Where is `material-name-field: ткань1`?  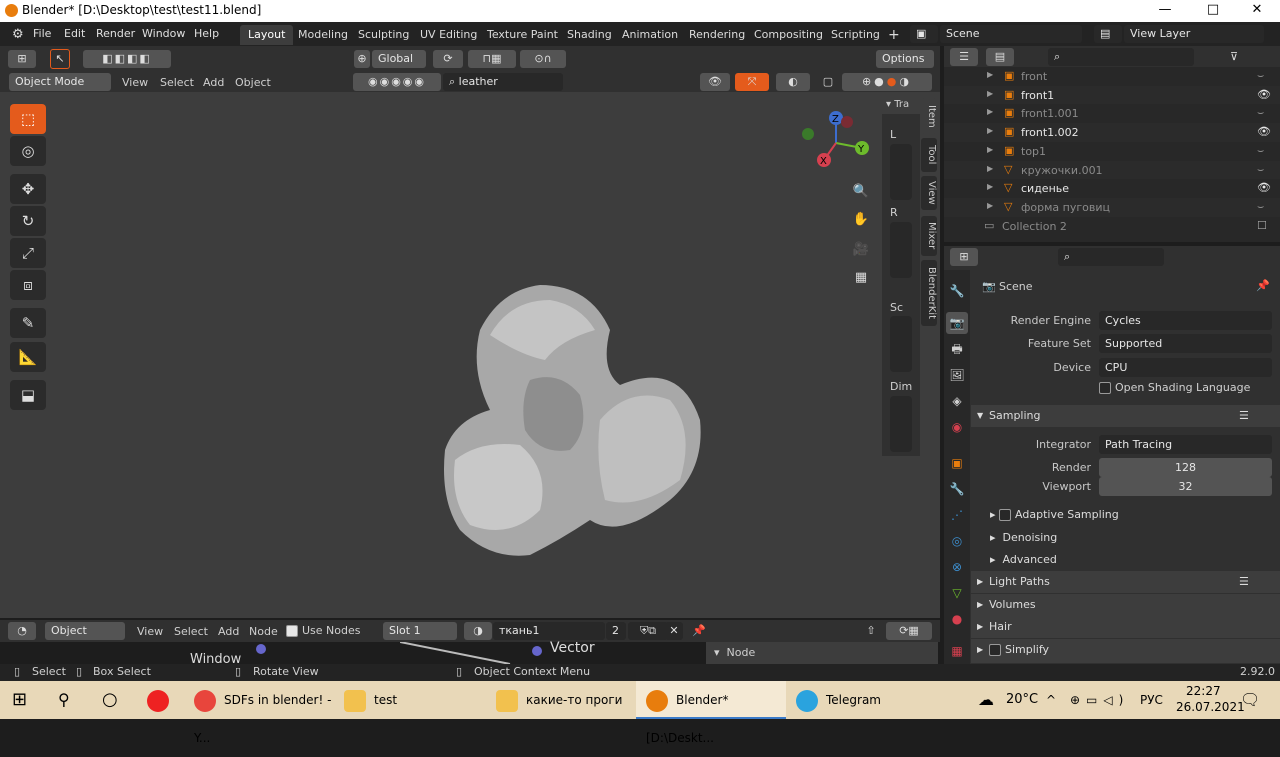 material-name-field: ткань1 is located at coordinates (549, 631).